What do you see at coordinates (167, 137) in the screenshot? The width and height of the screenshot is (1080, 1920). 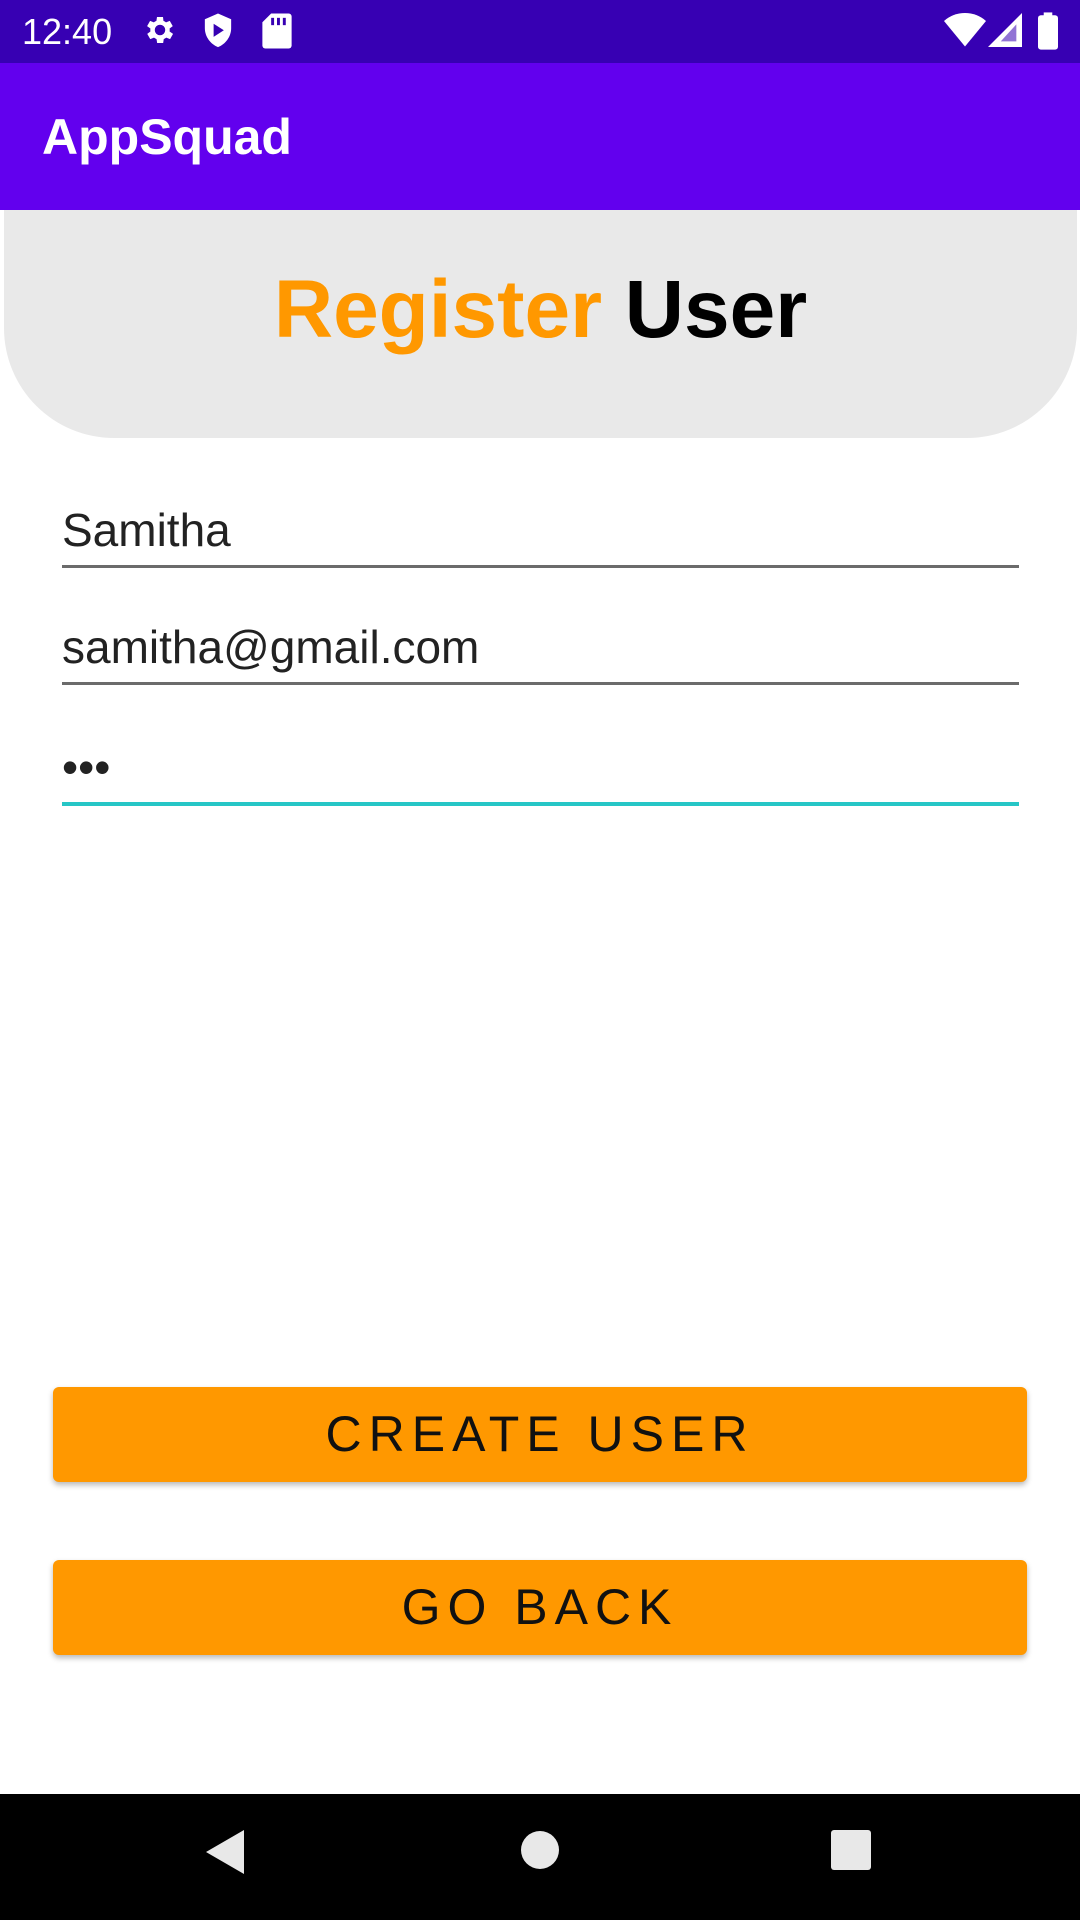 I see `app-title: AppSquad` at bounding box center [167, 137].